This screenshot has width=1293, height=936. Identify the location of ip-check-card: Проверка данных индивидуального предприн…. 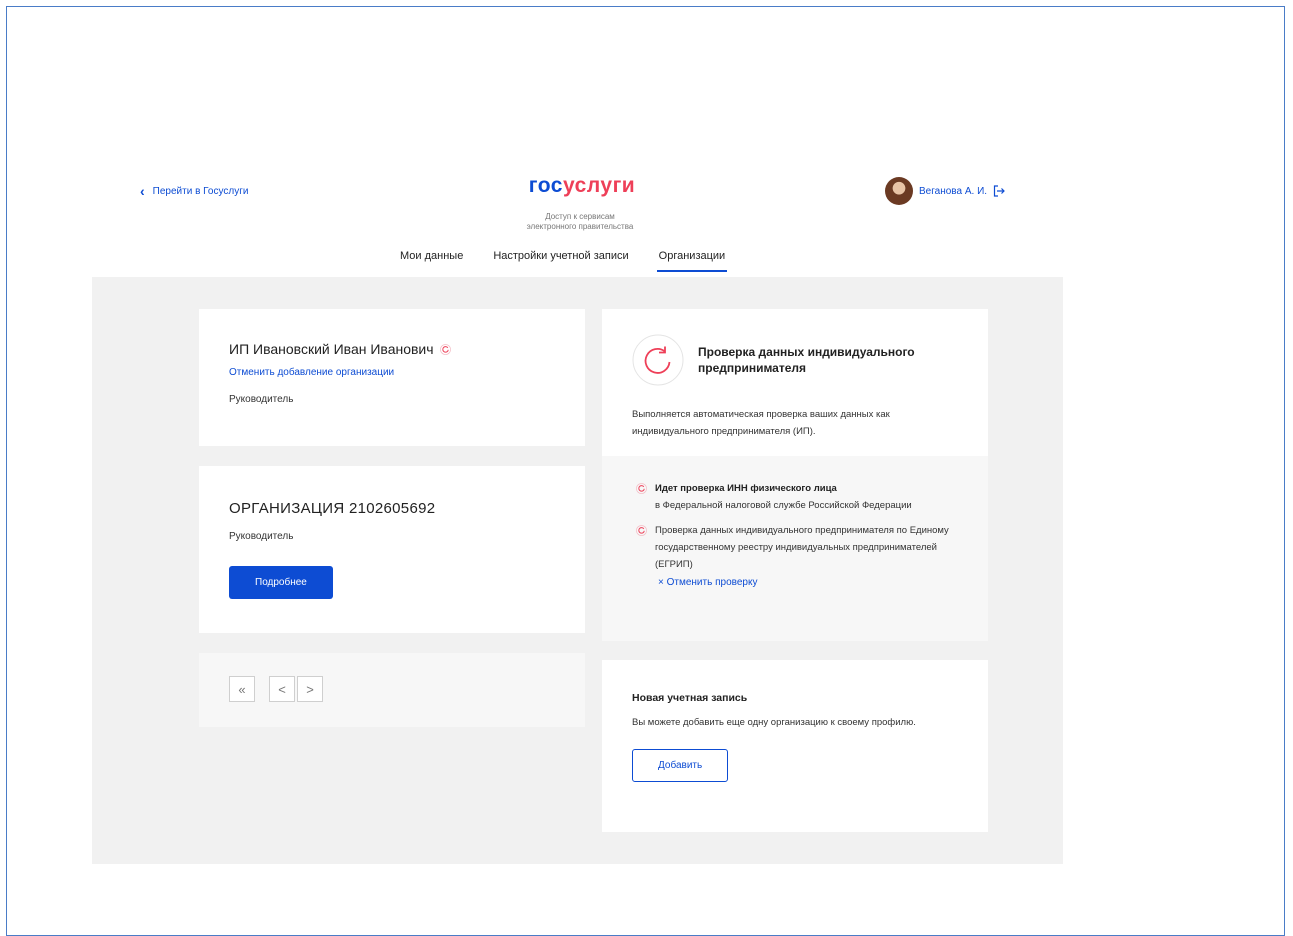
(795, 475).